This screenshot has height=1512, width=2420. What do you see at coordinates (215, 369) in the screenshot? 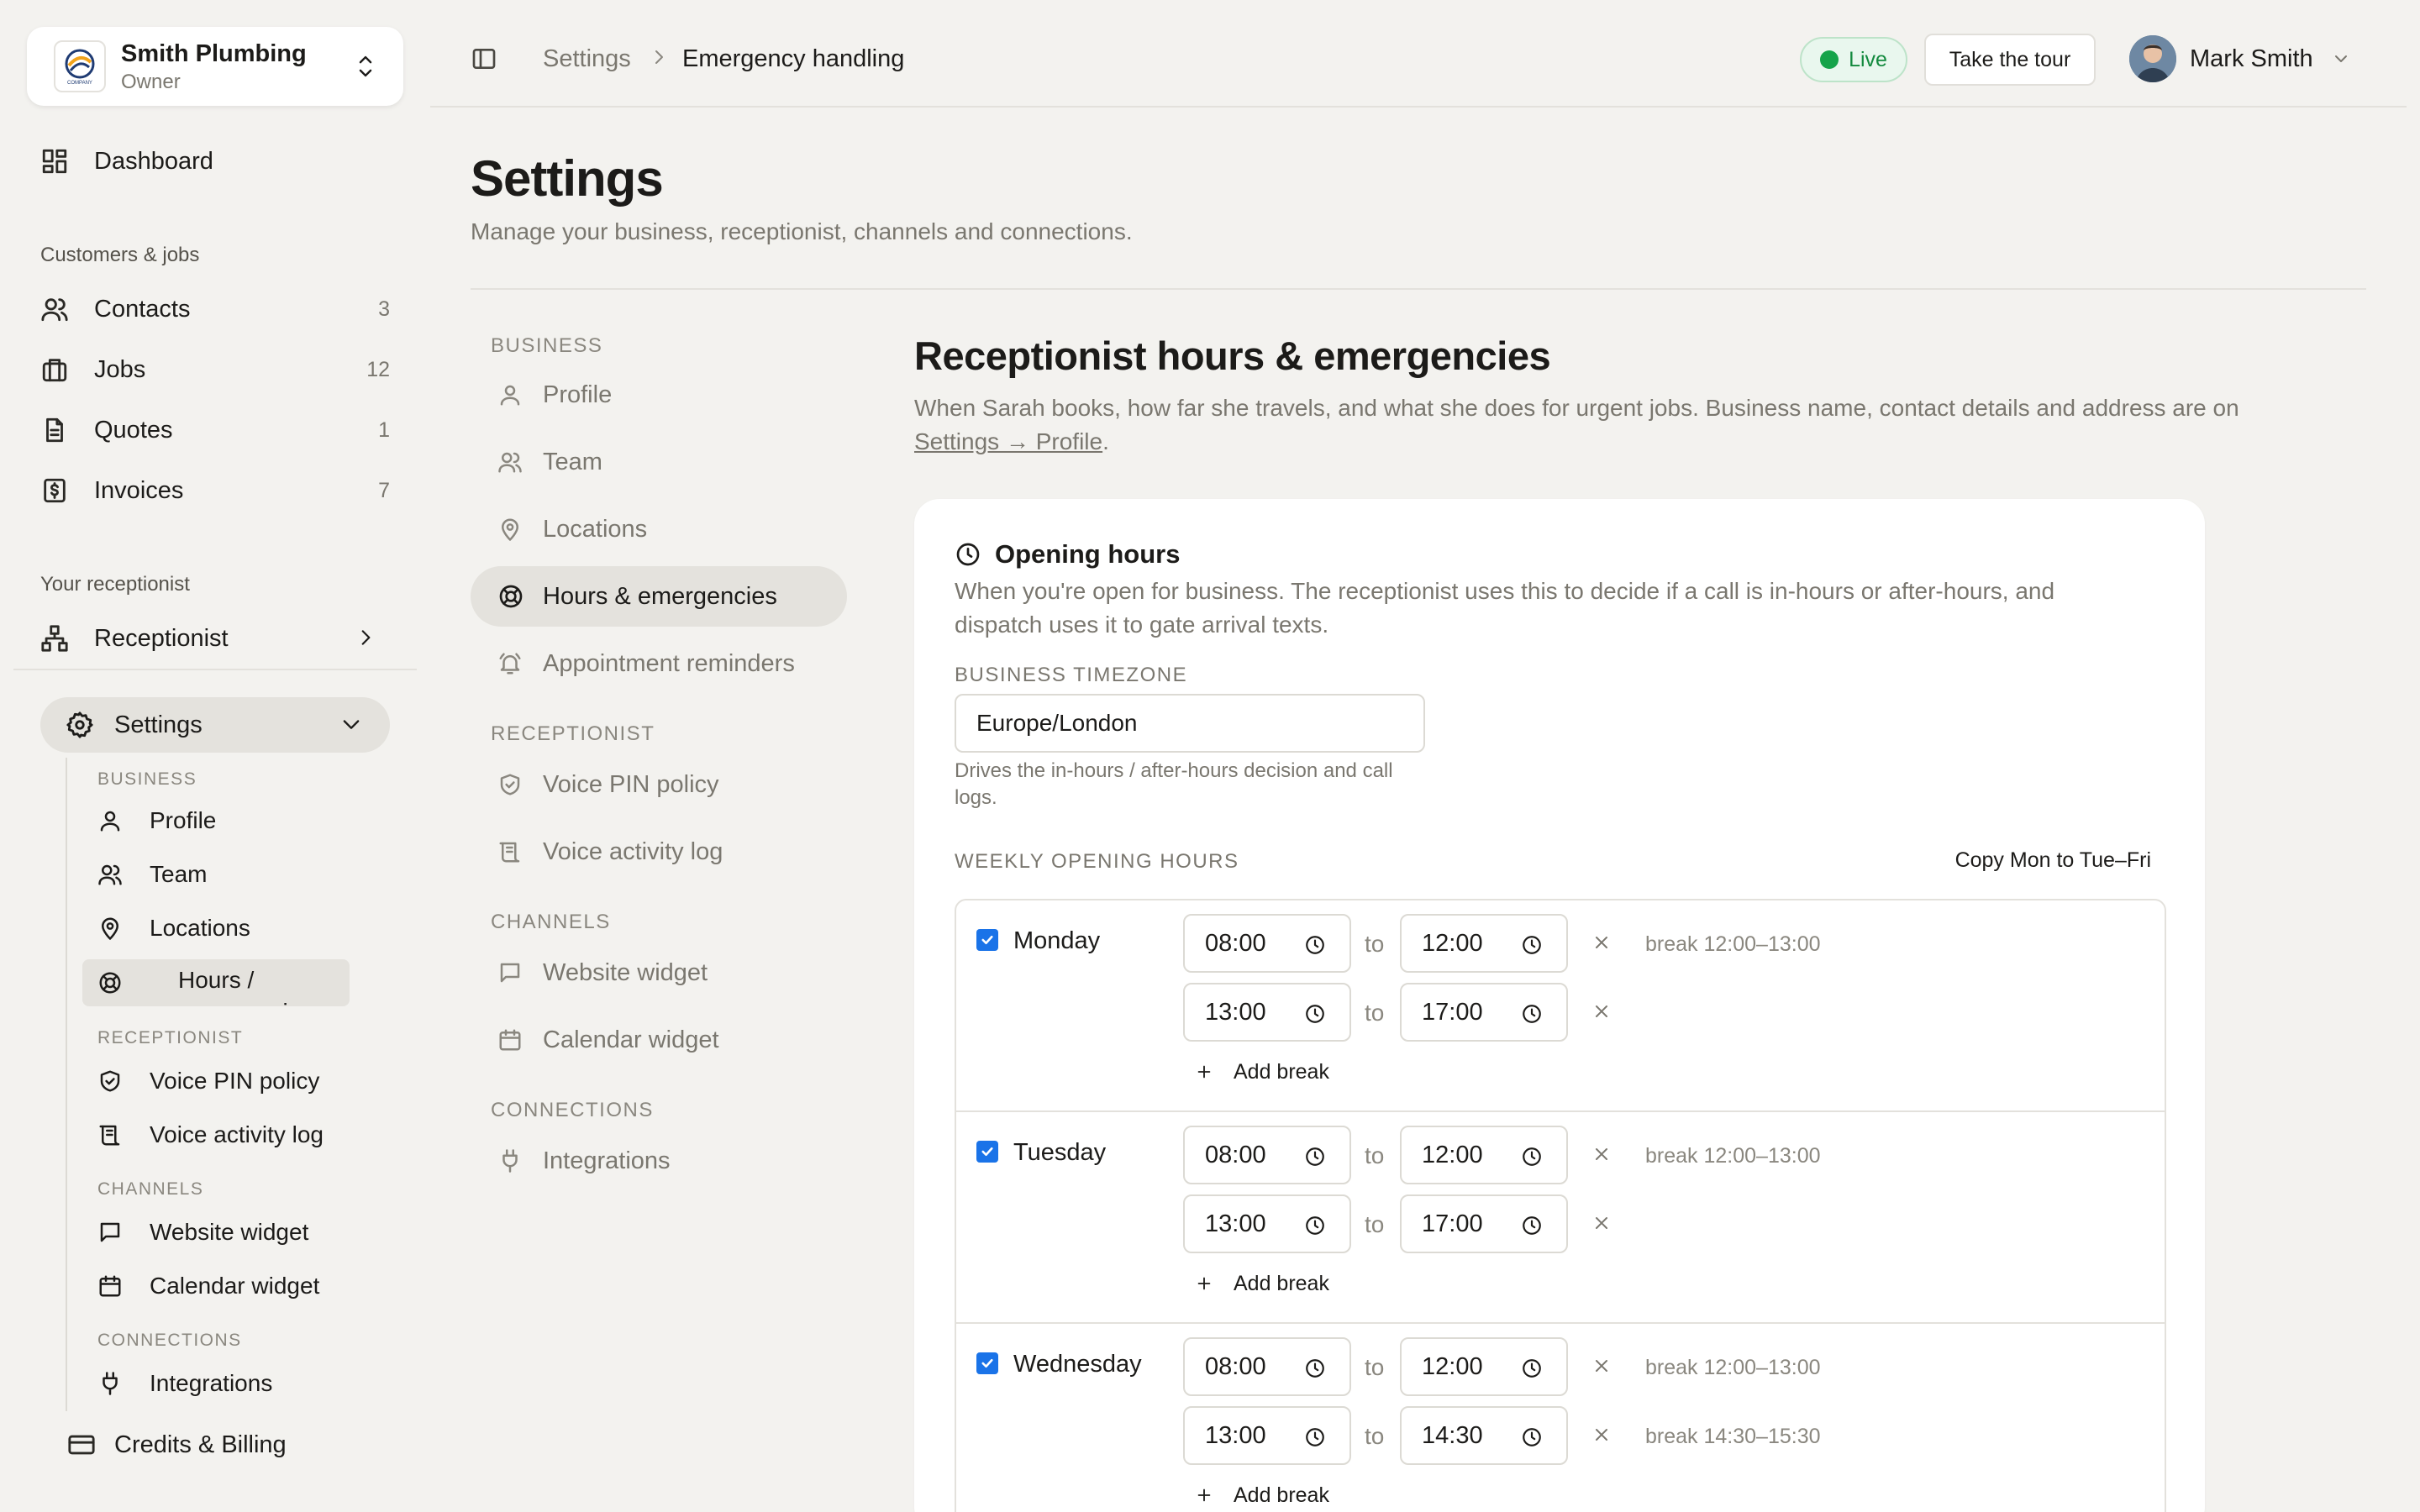
I see `sidebar-item-jobs: Jobs 12` at bounding box center [215, 369].